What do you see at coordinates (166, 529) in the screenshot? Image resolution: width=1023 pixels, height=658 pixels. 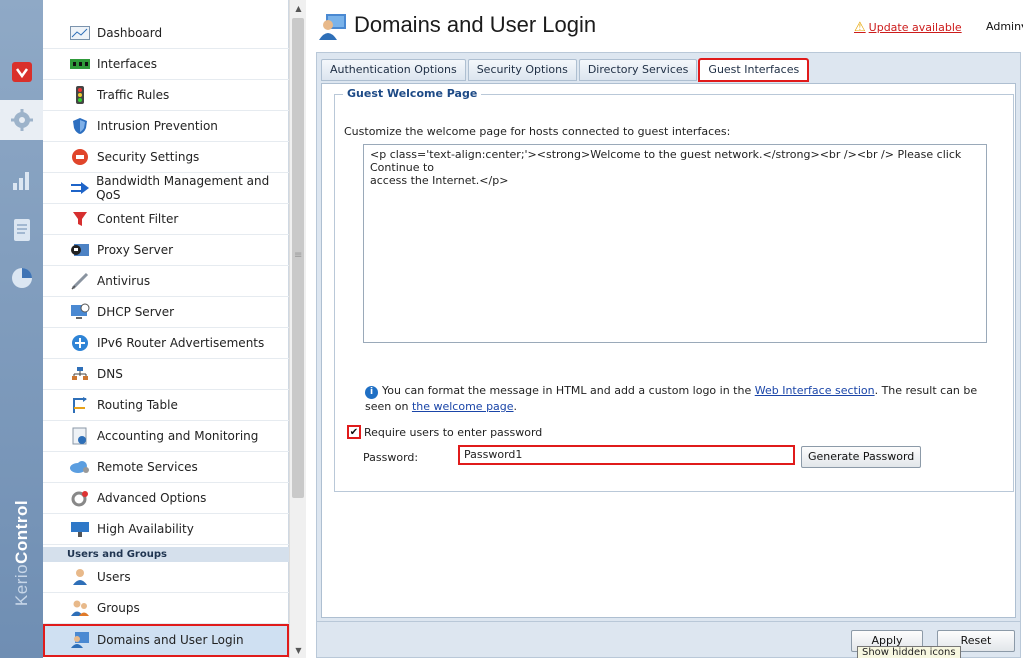 I see `sidebar-item-high-availability: High Availability` at bounding box center [166, 529].